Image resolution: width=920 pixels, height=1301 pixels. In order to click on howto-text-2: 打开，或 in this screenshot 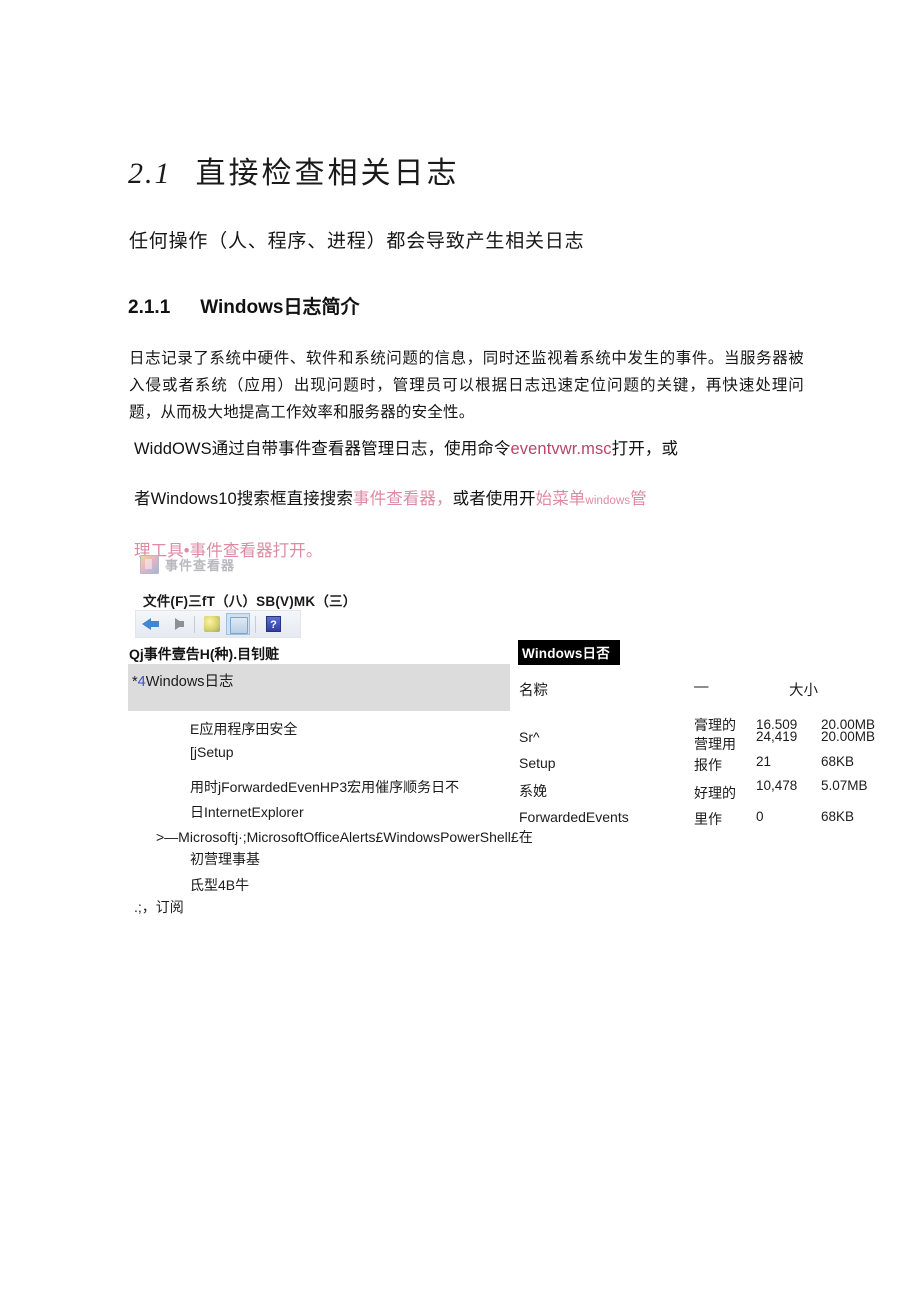, I will do `click(645, 449)`.